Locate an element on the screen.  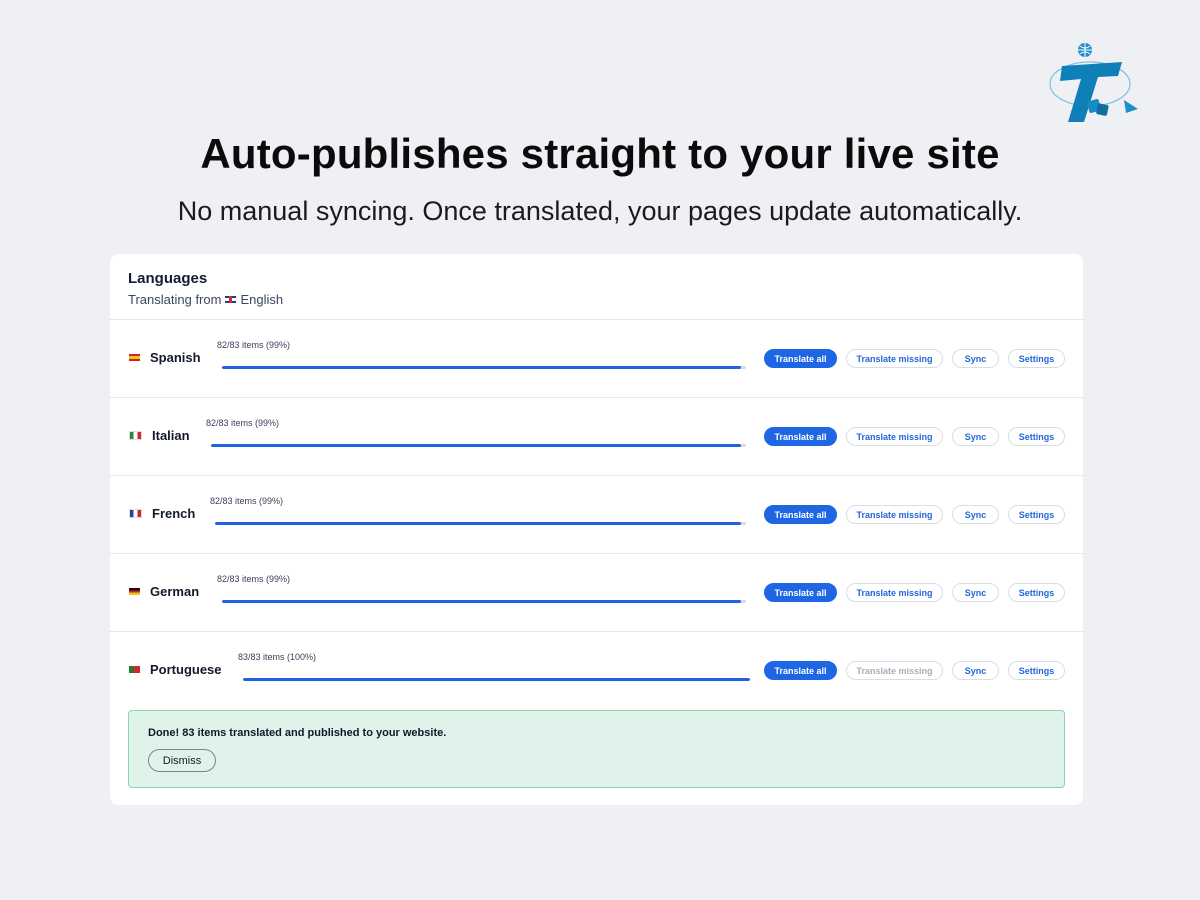
brand-logo is located at coordinates (1093, 82).